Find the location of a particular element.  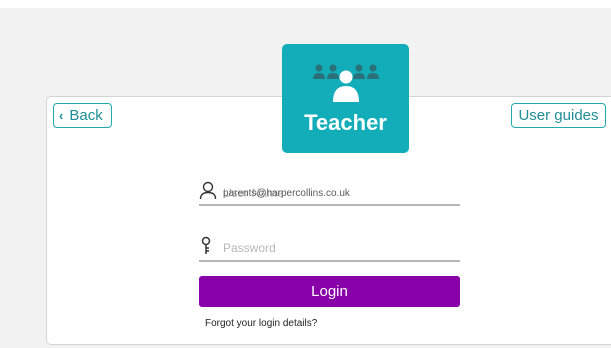

user-guides-button: User guides is located at coordinates (558, 115).